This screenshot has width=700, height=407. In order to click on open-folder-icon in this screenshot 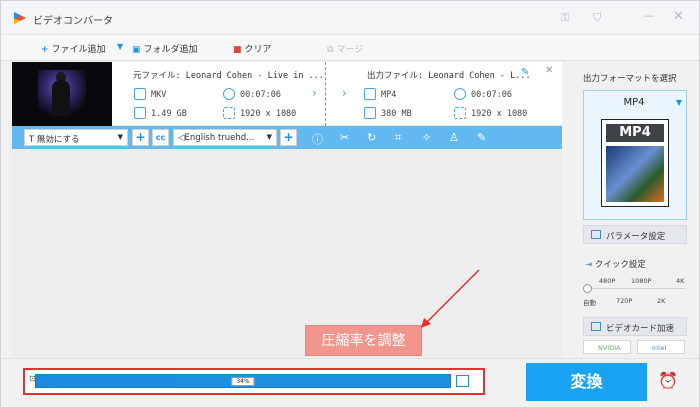, I will do `click(462, 381)`.